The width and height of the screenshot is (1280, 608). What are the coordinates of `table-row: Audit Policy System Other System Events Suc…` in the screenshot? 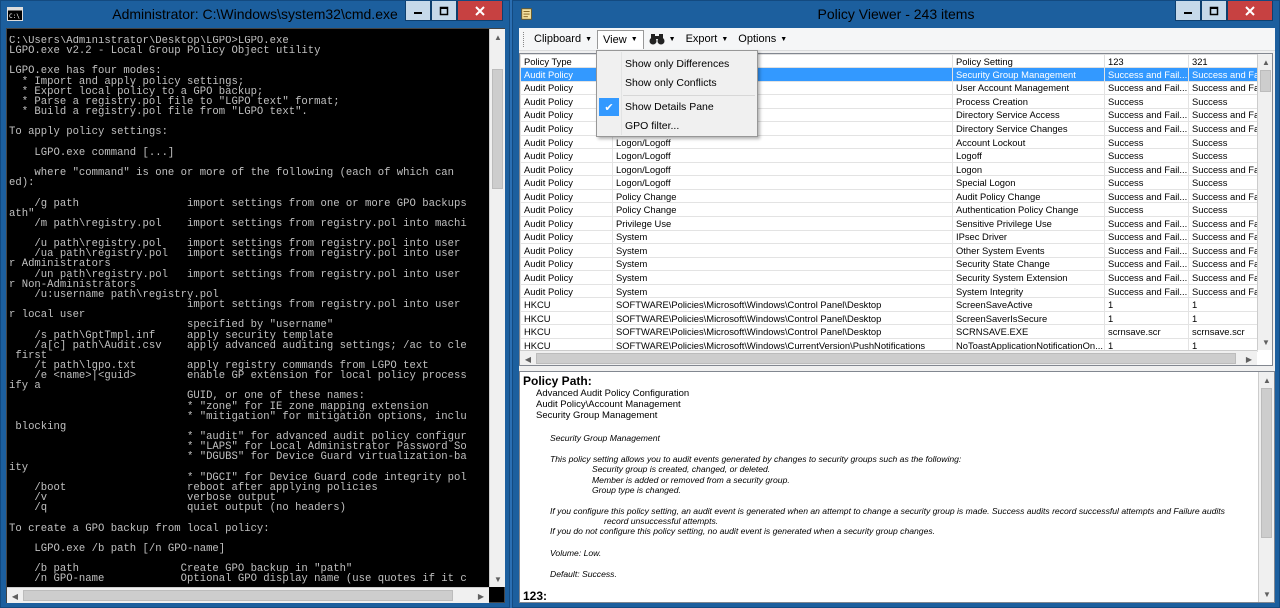 It's located at (889, 250).